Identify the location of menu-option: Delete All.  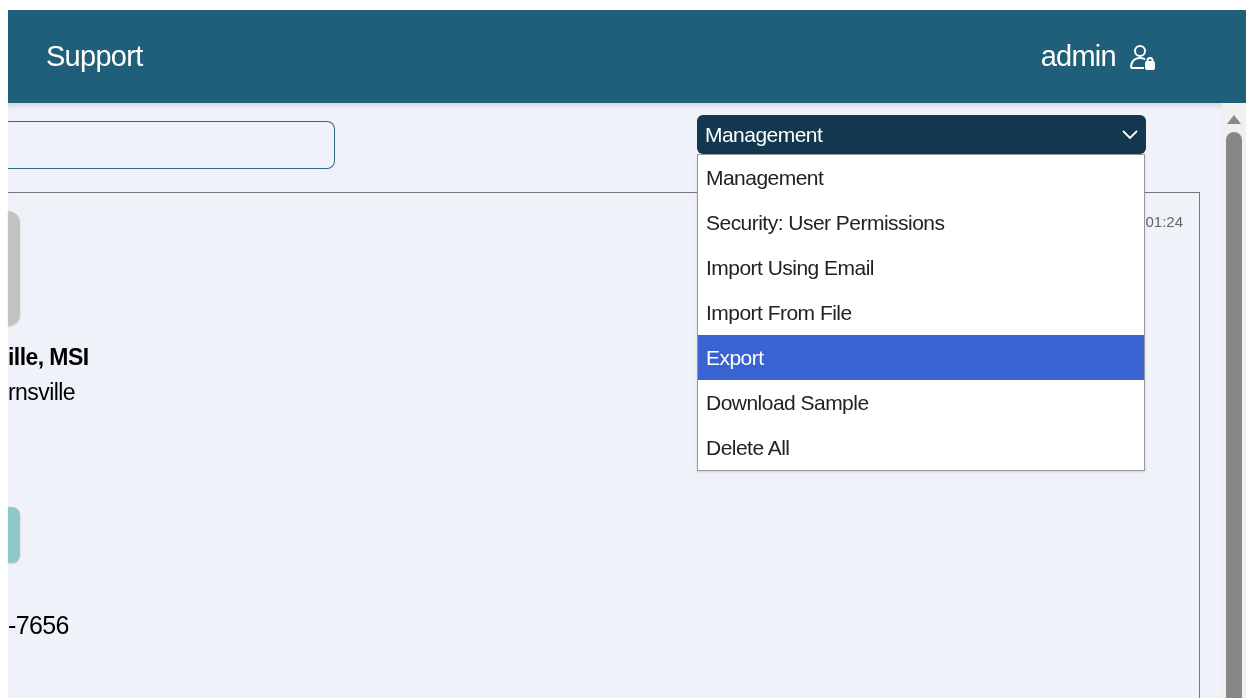
(921, 447).